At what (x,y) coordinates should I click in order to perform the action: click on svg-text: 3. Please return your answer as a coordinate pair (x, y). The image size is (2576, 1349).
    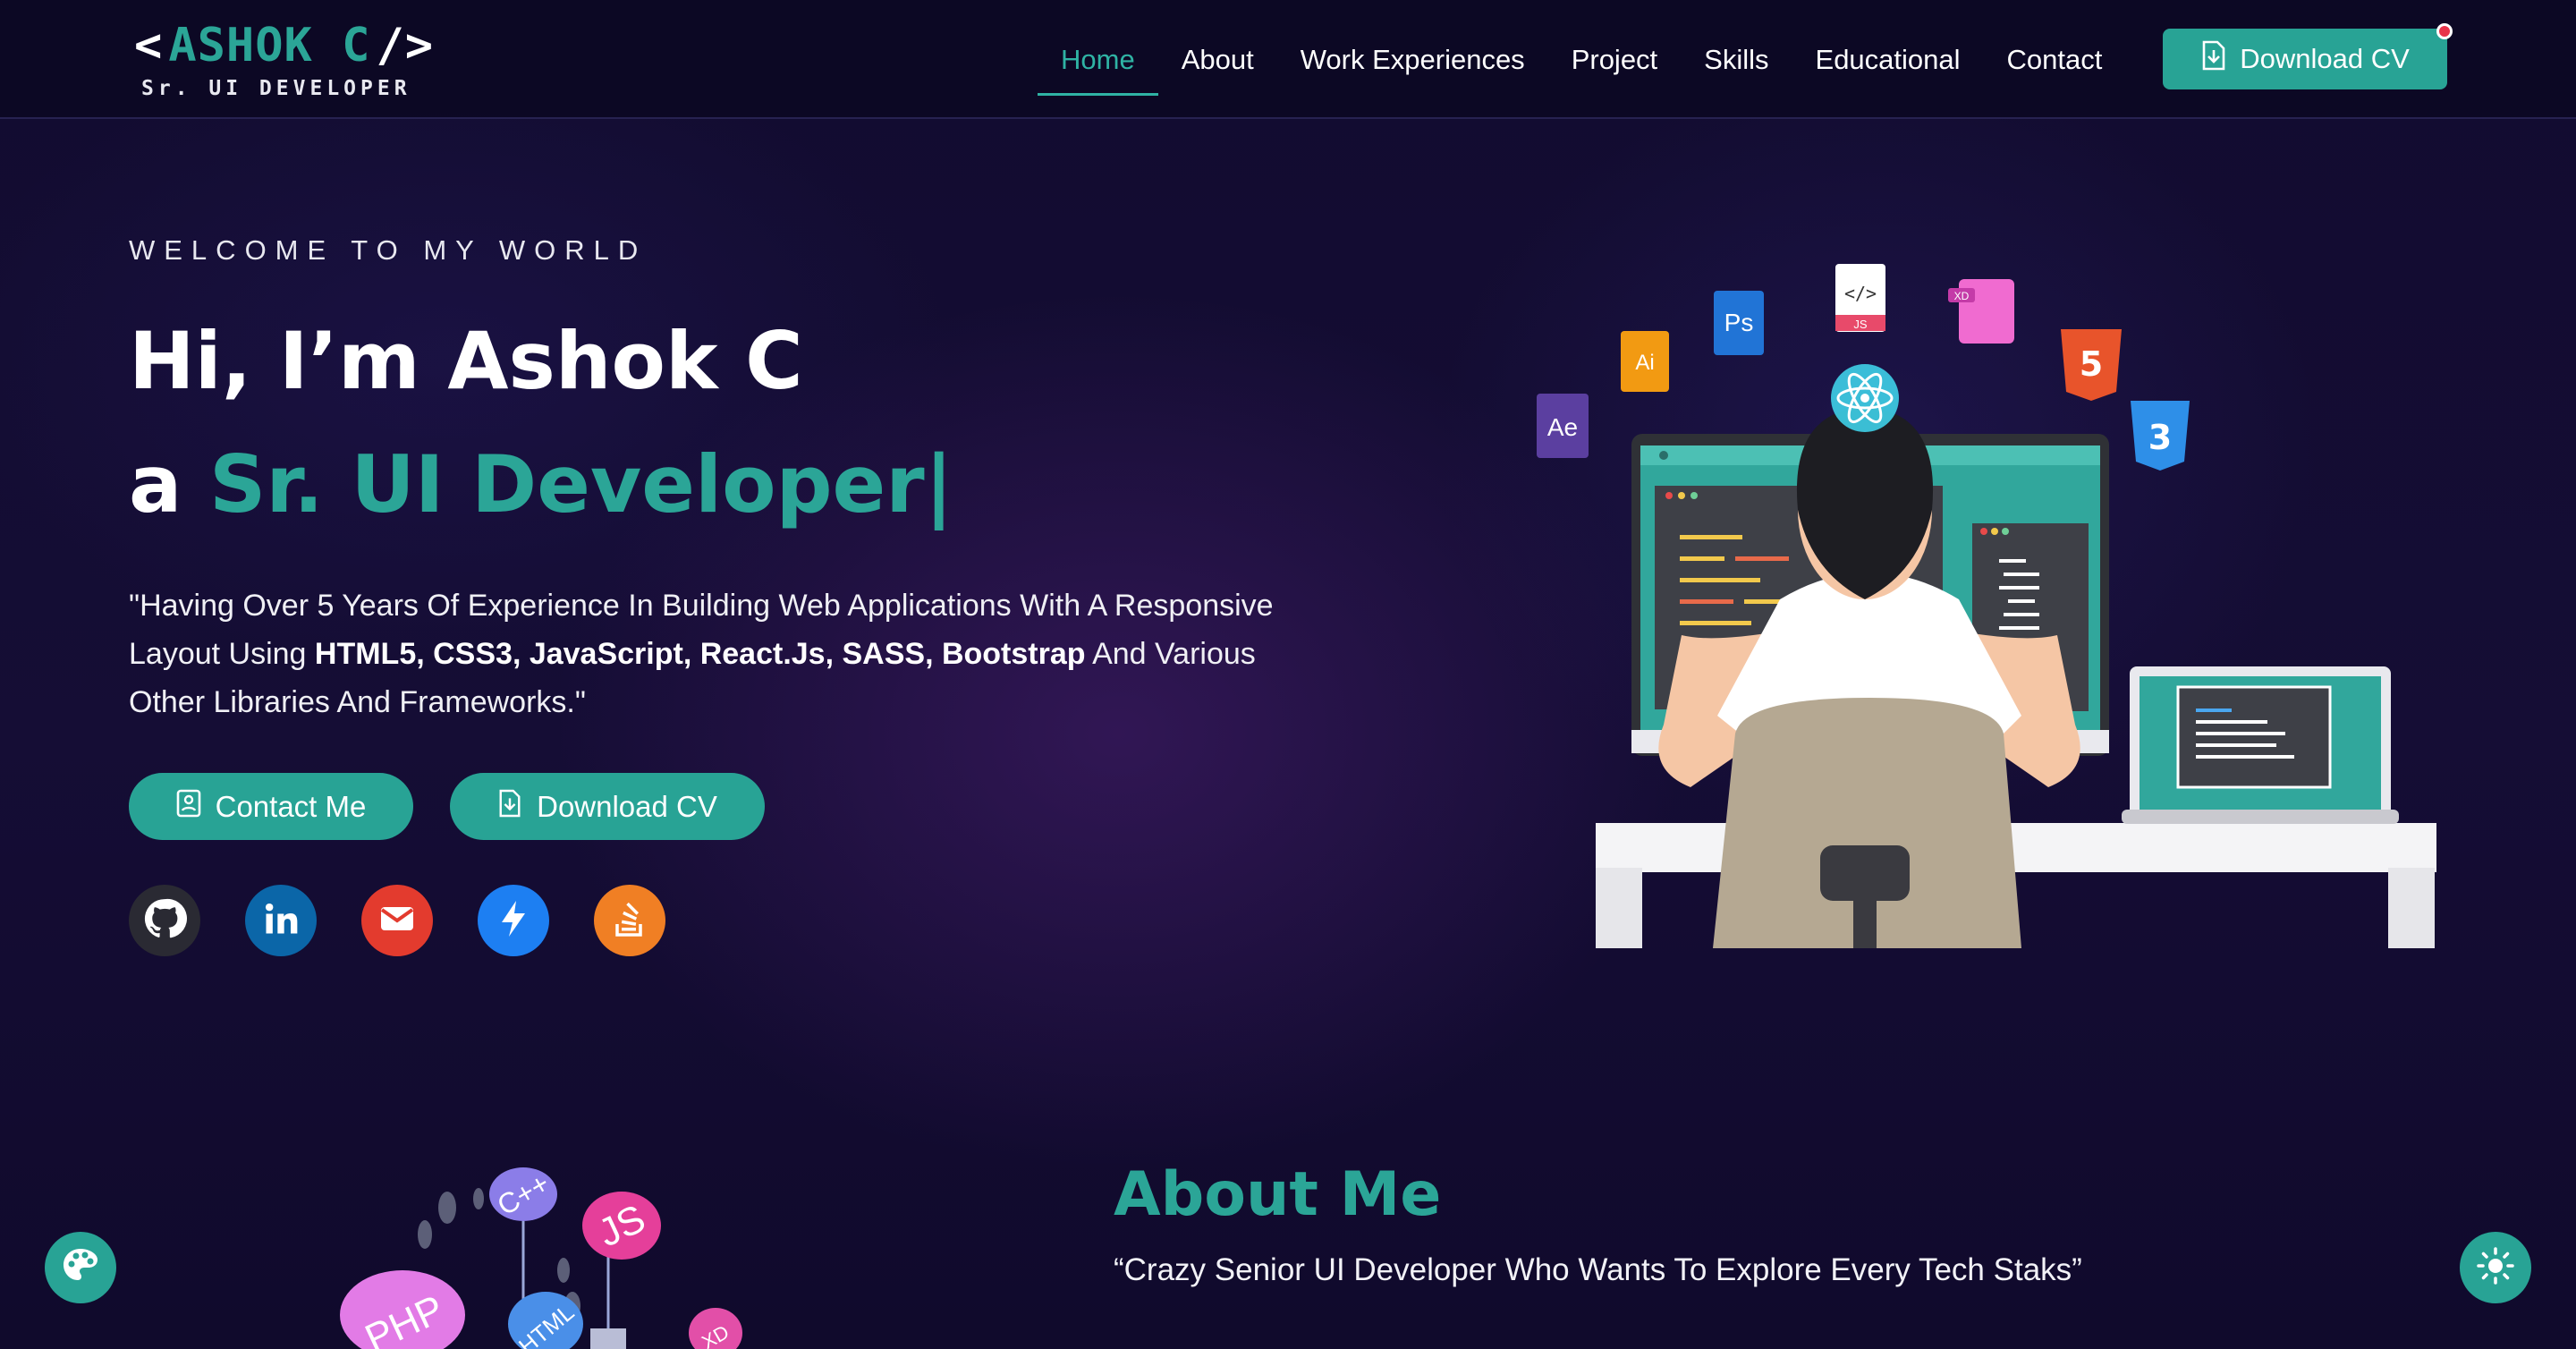
    Looking at the image, I should click on (2160, 437).